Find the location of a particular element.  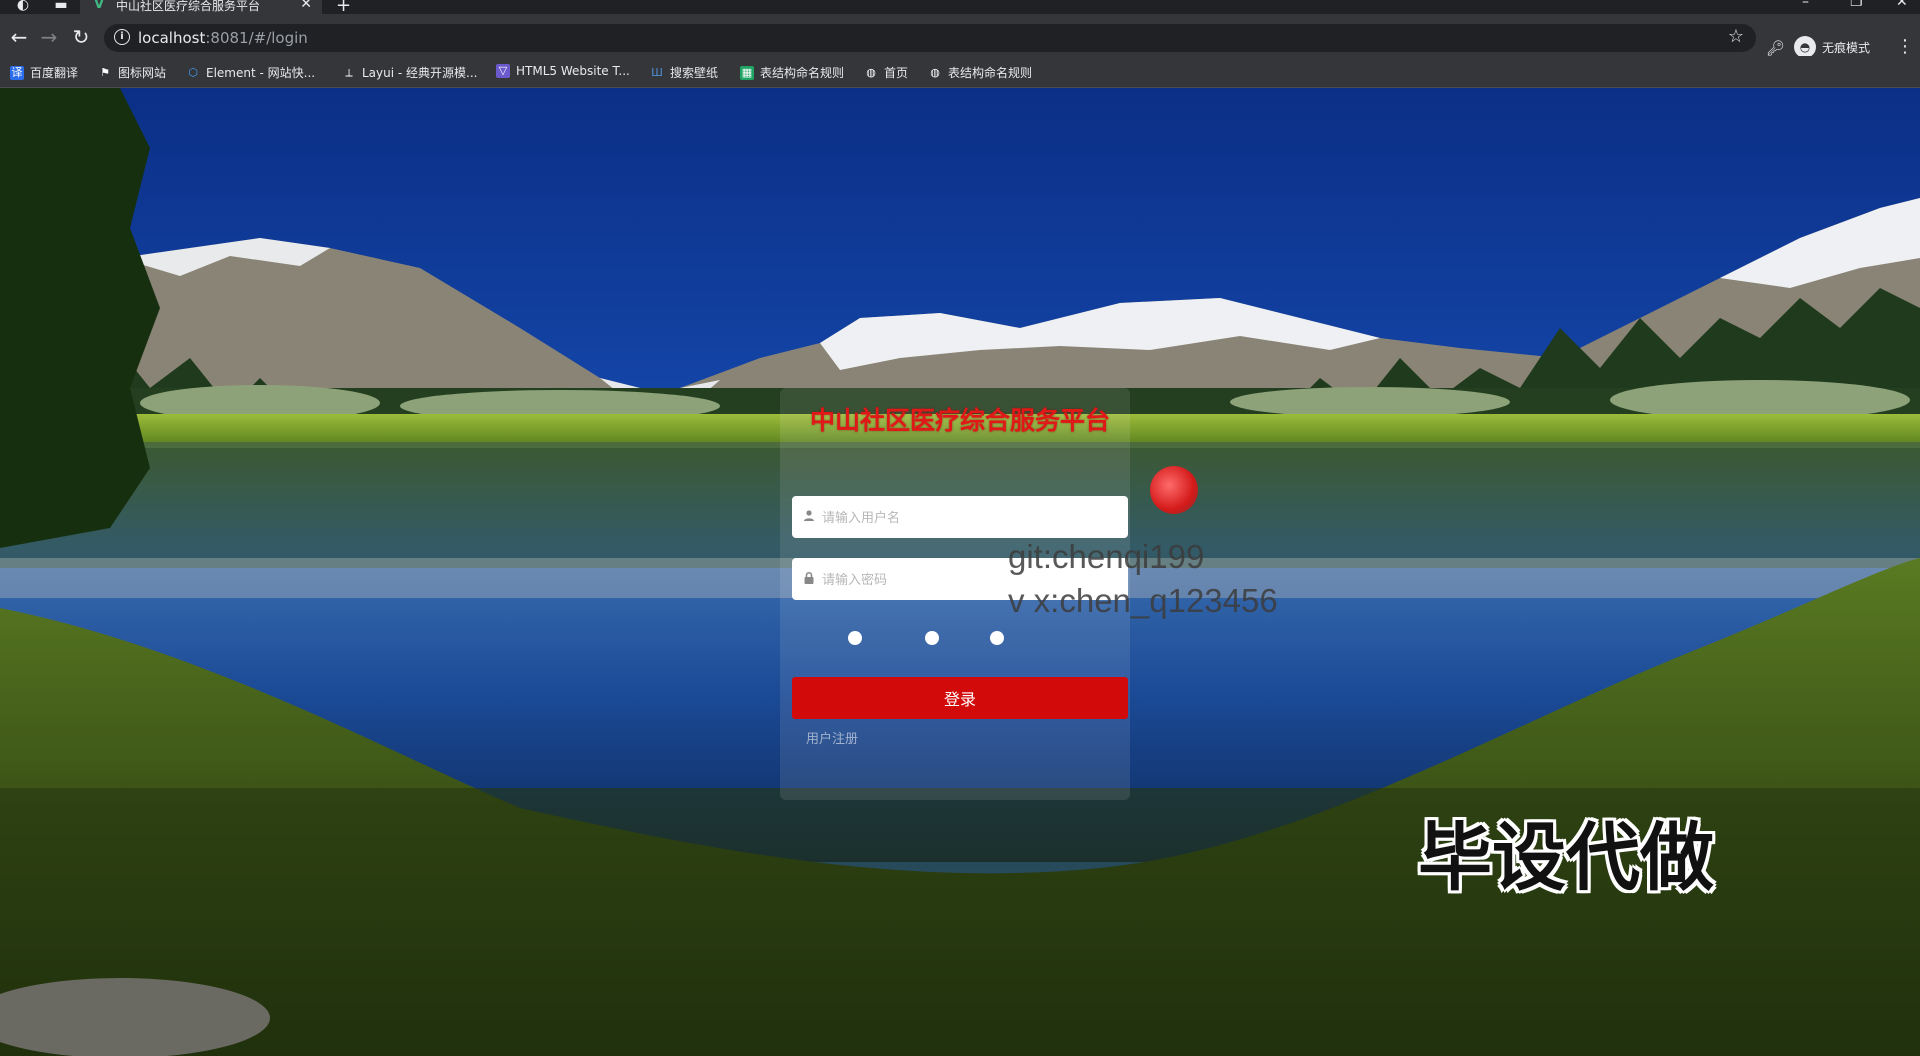

bookmark-label: 百度翻译 is located at coordinates (54, 73).